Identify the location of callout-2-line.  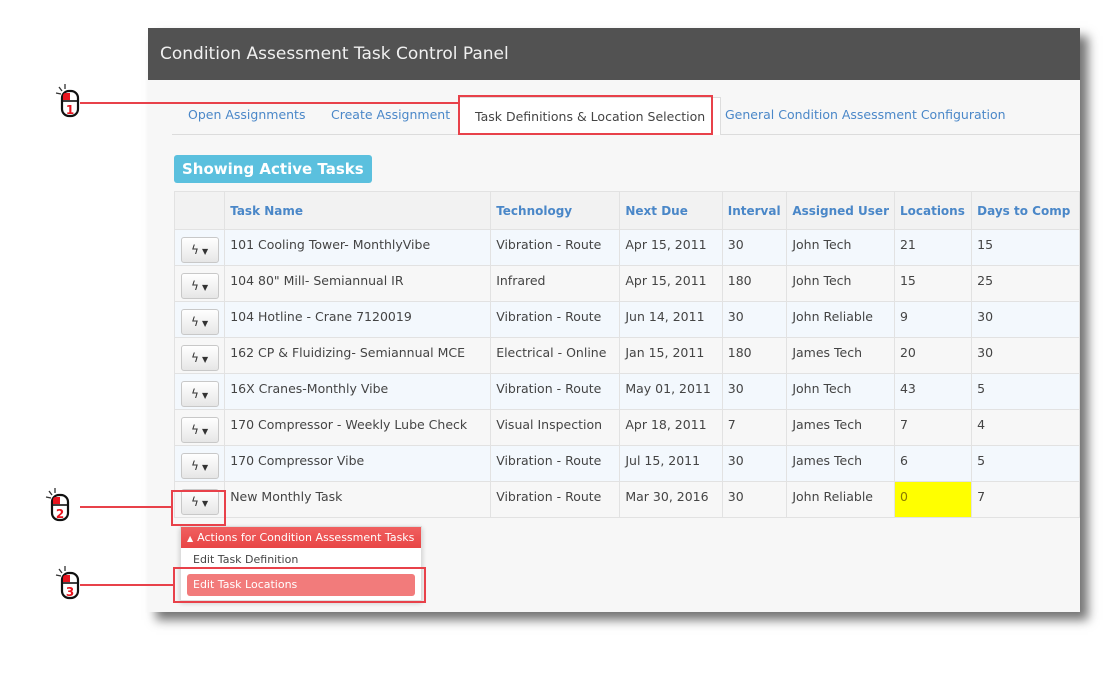
(126, 507).